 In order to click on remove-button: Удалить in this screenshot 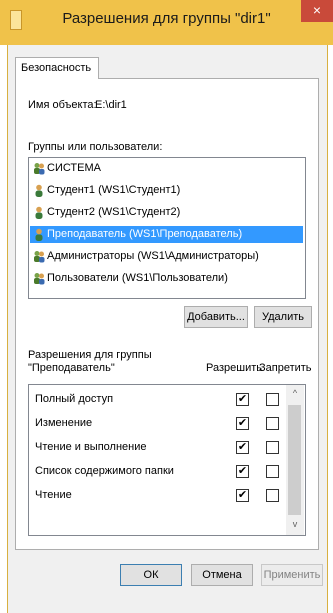, I will do `click(283, 317)`.